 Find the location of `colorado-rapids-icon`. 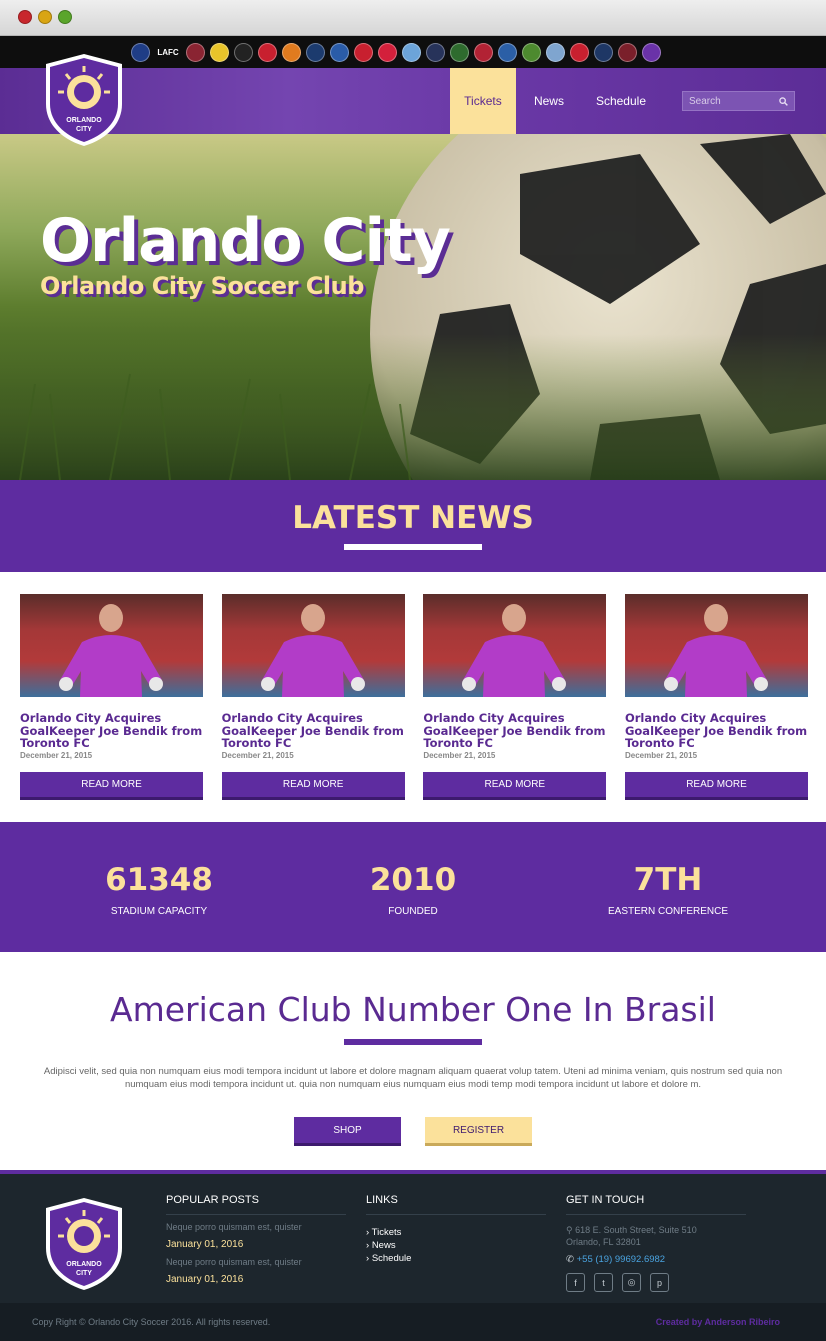

colorado-rapids-icon is located at coordinates (195, 52).